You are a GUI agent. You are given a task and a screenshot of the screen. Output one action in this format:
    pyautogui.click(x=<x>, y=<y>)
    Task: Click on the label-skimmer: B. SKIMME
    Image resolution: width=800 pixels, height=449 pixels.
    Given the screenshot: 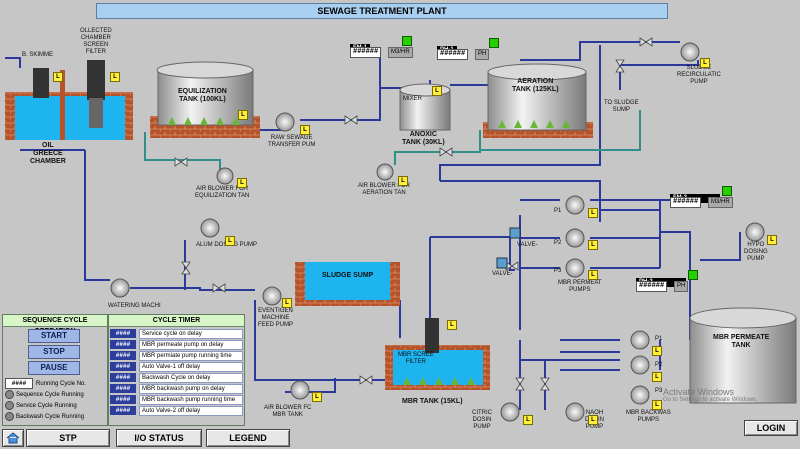 What is the action you would take?
    pyautogui.click(x=38, y=55)
    